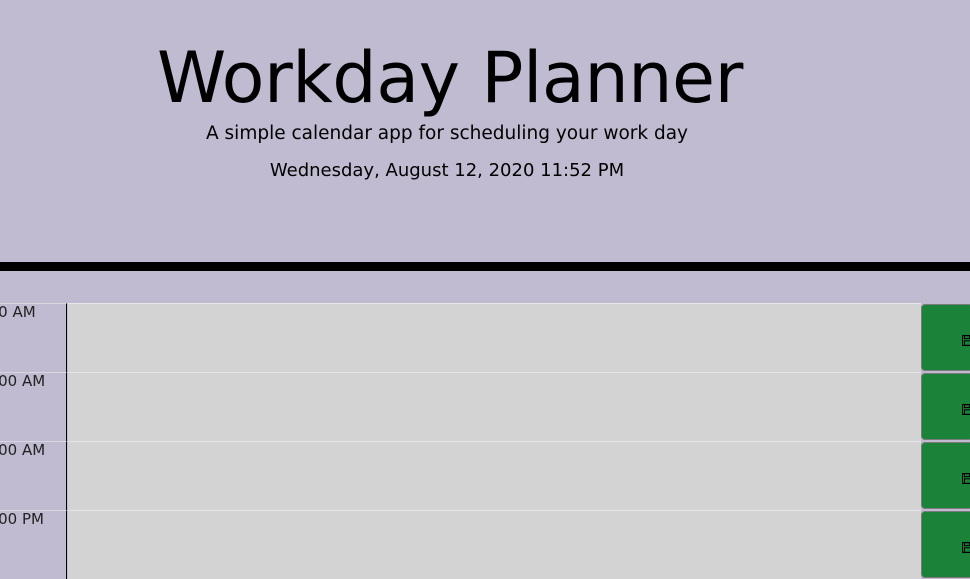 This screenshot has width=970, height=579. I want to click on hour-label: 10:00 AM, so click(23, 381).